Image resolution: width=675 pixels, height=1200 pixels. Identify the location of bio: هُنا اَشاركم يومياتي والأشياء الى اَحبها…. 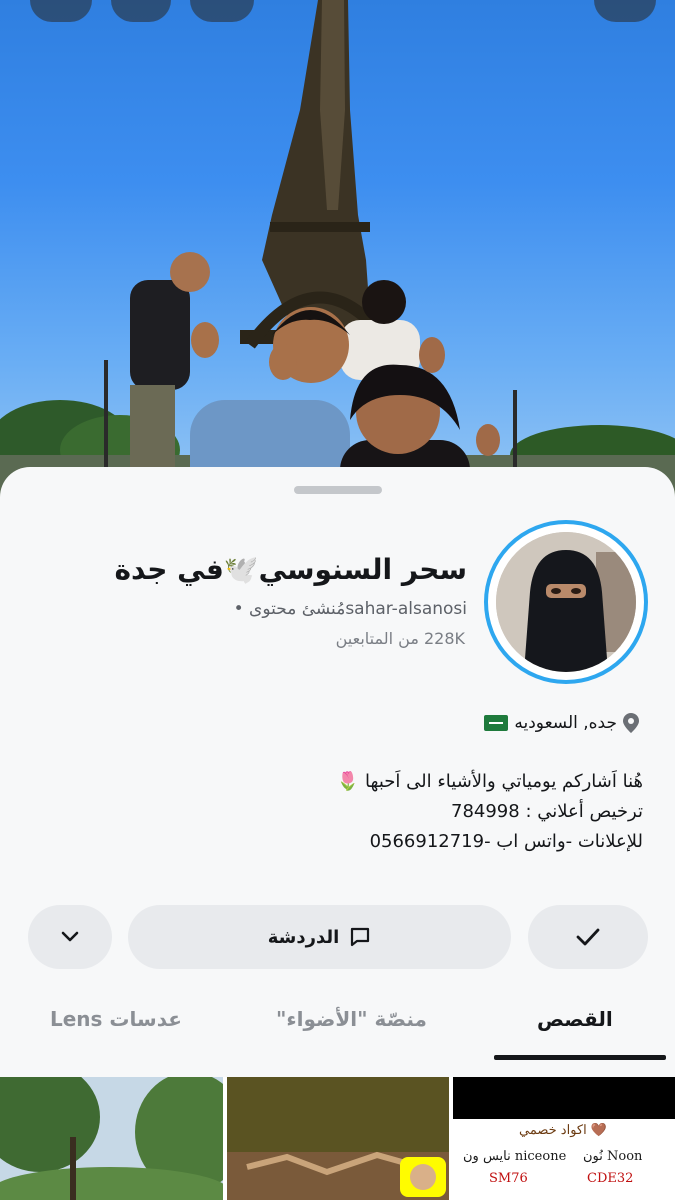
(343, 812).